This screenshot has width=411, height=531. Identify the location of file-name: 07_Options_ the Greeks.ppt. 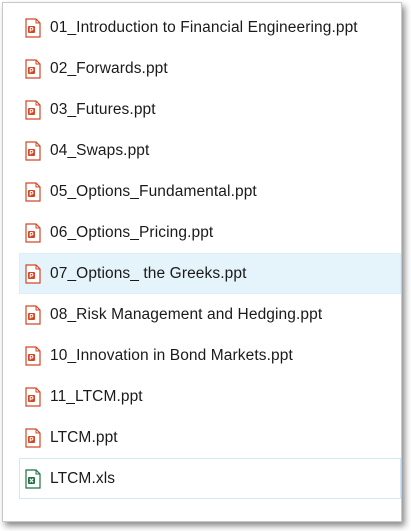
(148, 273).